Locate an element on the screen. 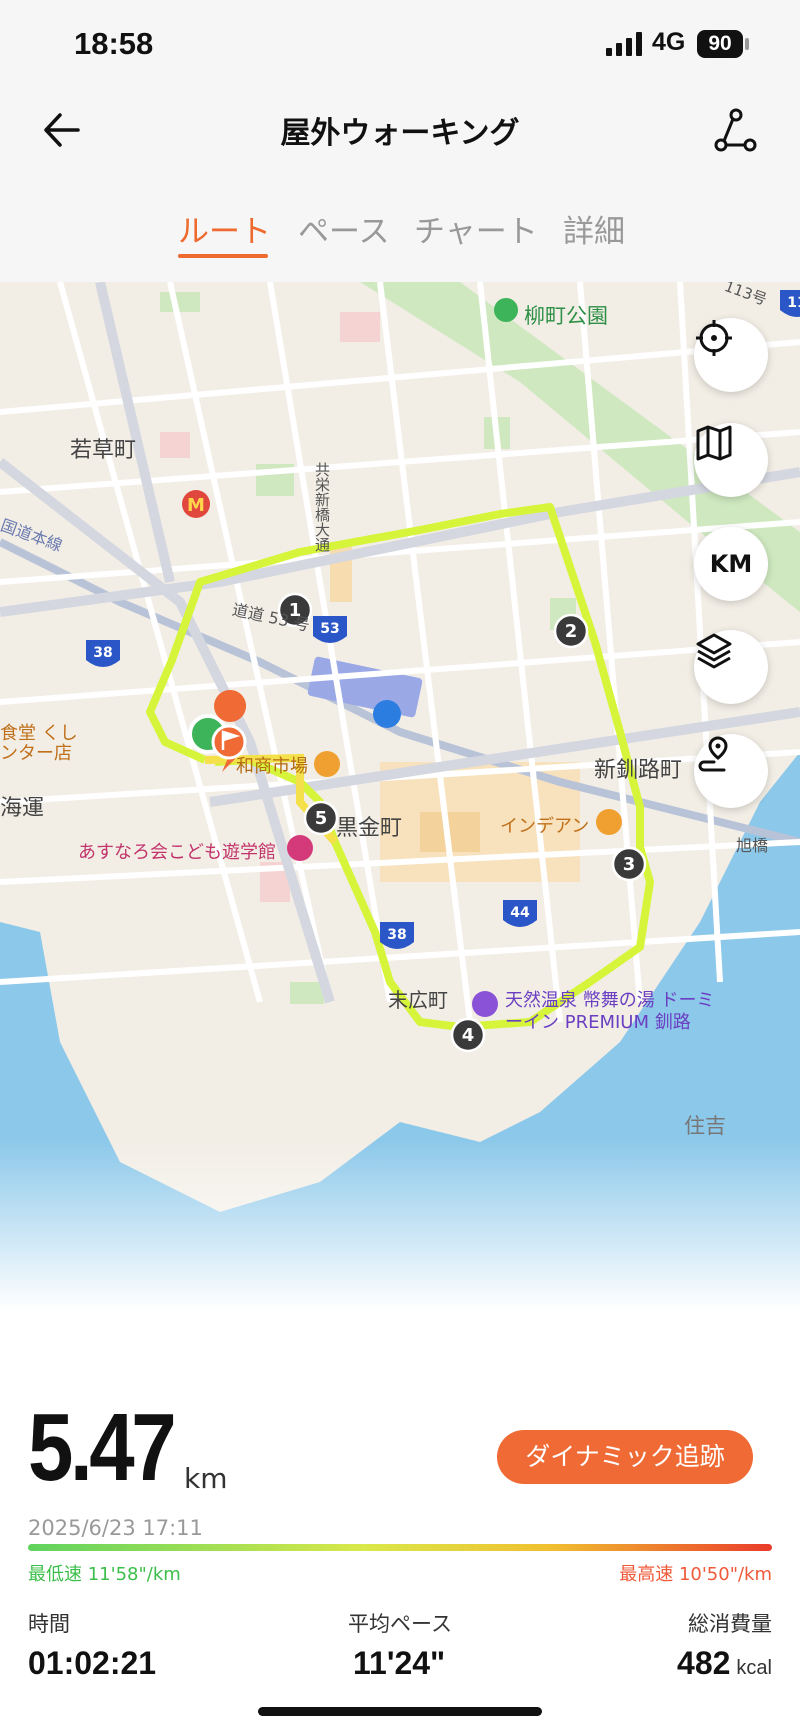 The width and height of the screenshot is (800, 1730). map-style-button is located at coordinates (731, 460).